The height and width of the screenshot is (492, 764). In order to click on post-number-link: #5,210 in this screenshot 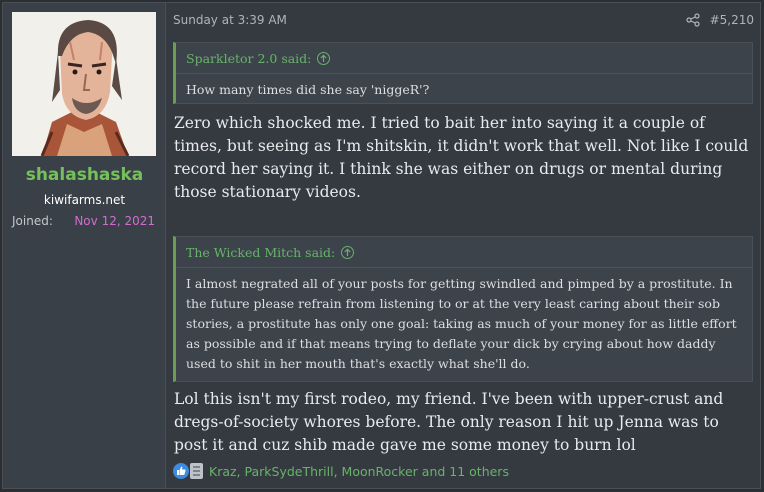, I will do `click(732, 20)`.